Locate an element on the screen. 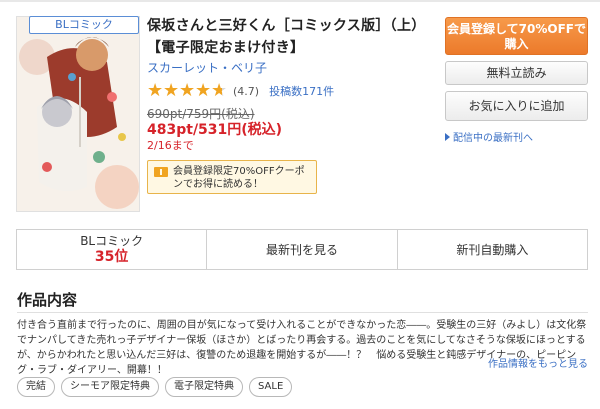  tag-sale: SALE is located at coordinates (271, 387).